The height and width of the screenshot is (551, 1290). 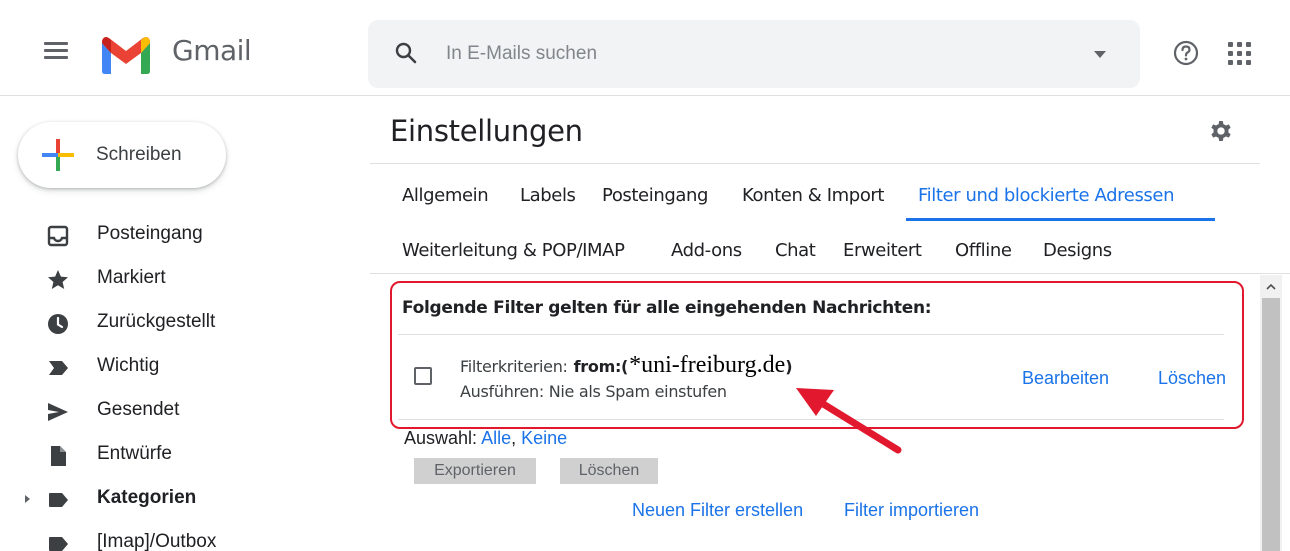 I want to click on tab-offline: Offline, so click(x=983, y=250).